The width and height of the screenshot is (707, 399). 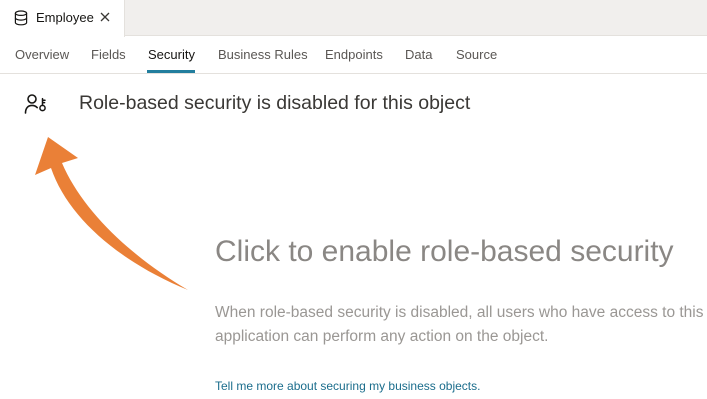 What do you see at coordinates (21, 18) in the screenshot?
I see `database-icon` at bounding box center [21, 18].